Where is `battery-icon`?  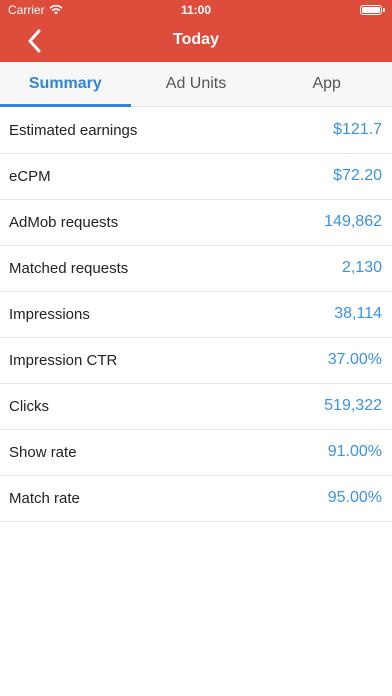
battery-icon is located at coordinates (372, 10).